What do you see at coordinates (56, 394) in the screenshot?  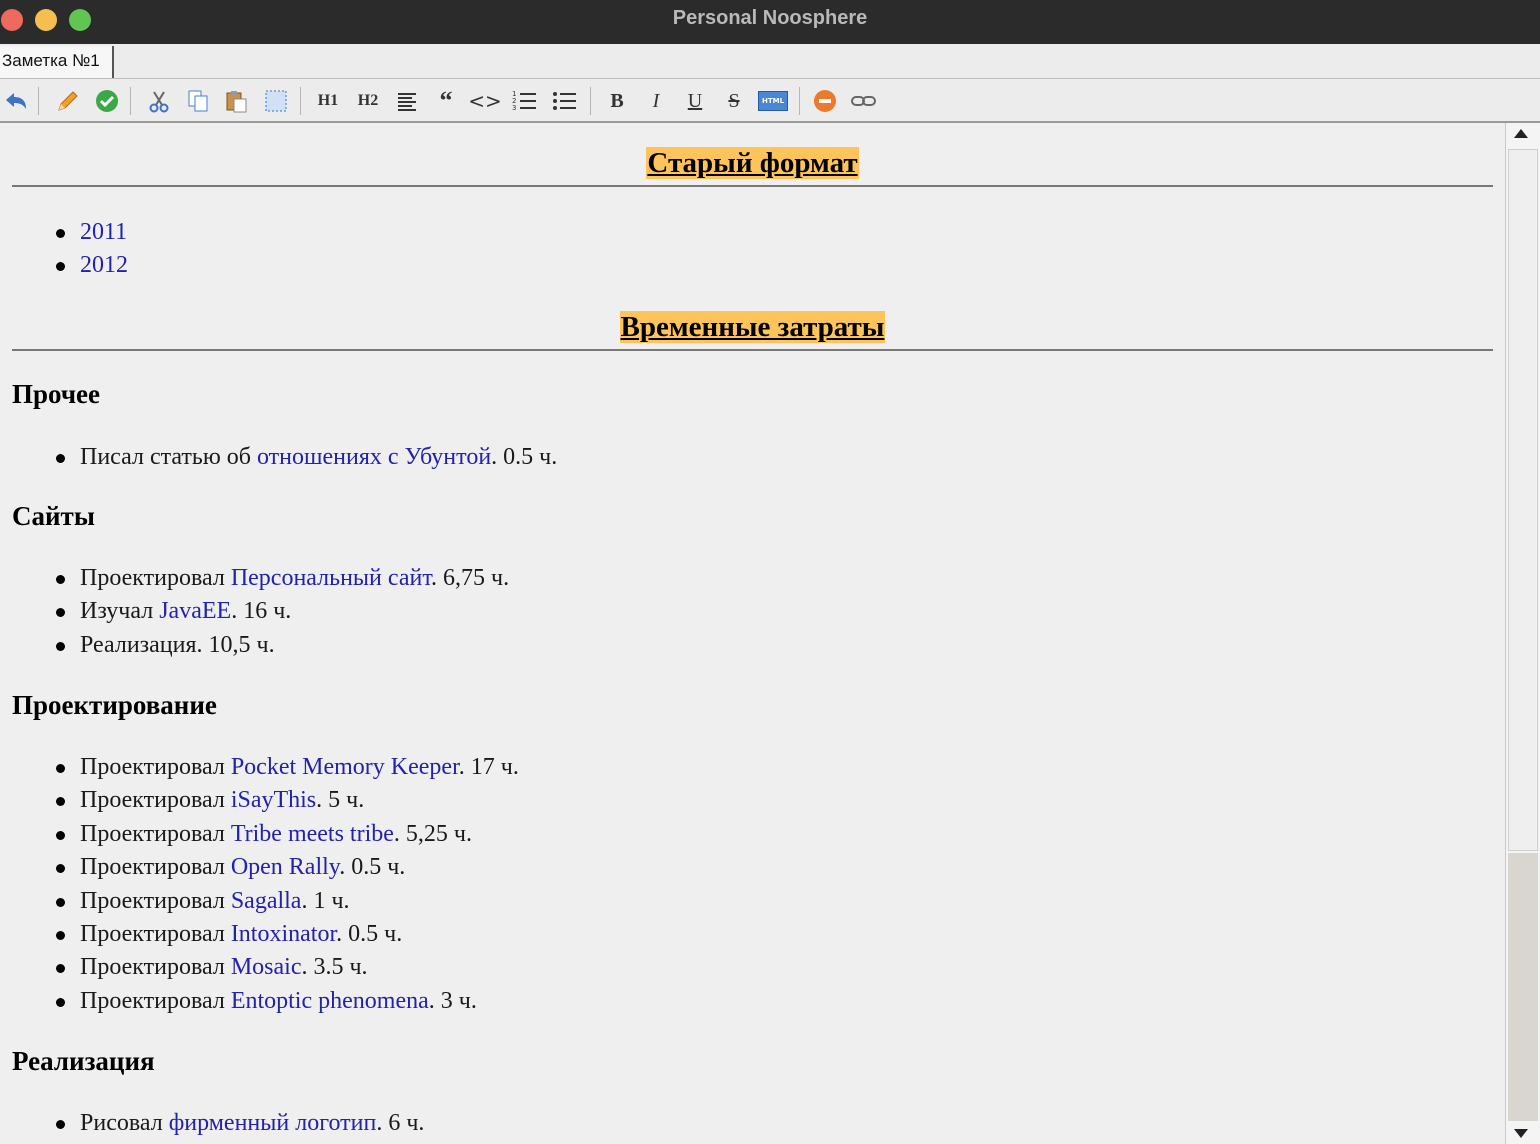 I see `group-heading: Прочее` at bounding box center [56, 394].